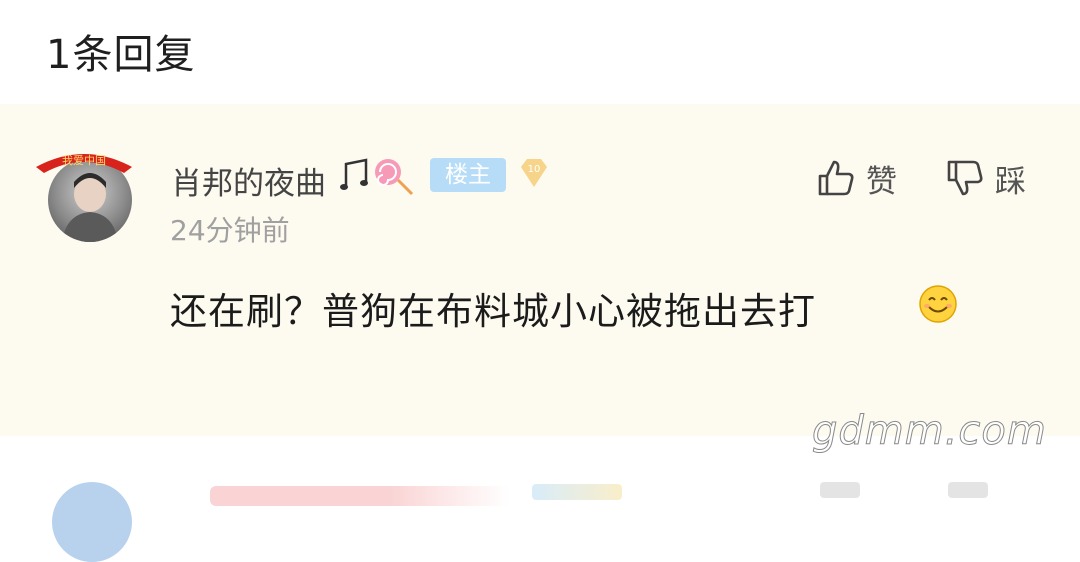  I want to click on level-text: 10, so click(534, 169).